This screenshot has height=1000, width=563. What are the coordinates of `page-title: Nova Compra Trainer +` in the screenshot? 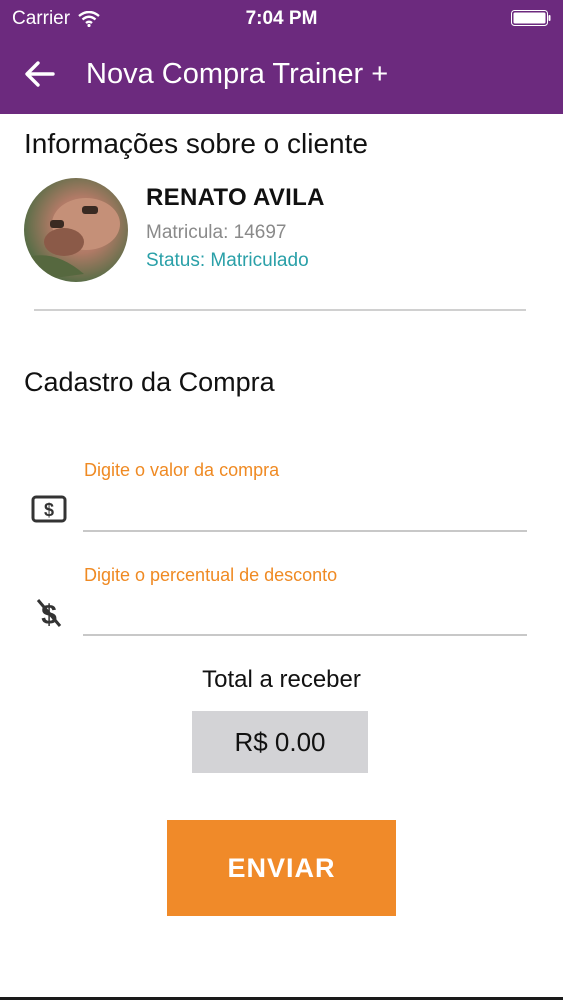 It's located at (237, 74).